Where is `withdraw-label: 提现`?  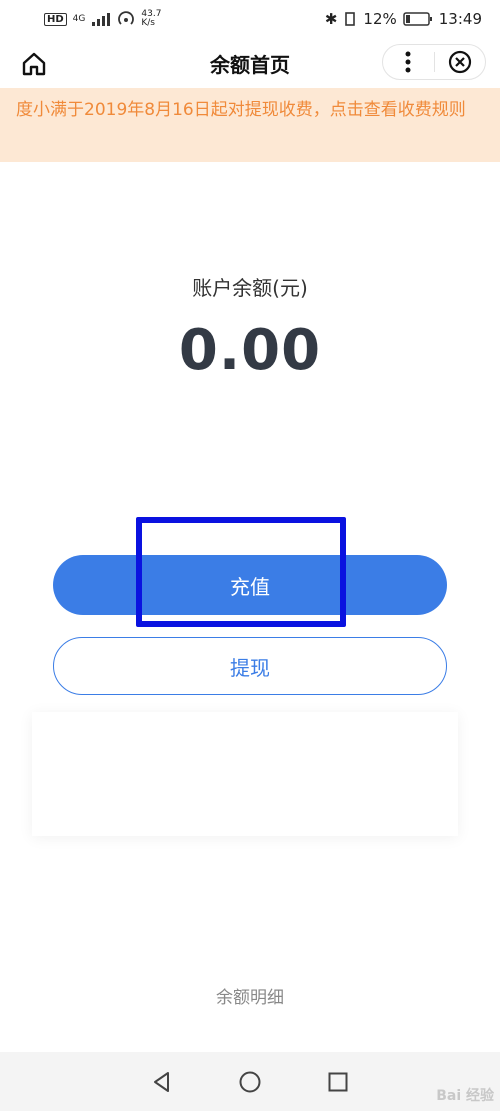
withdraw-label: 提现 is located at coordinates (250, 667).